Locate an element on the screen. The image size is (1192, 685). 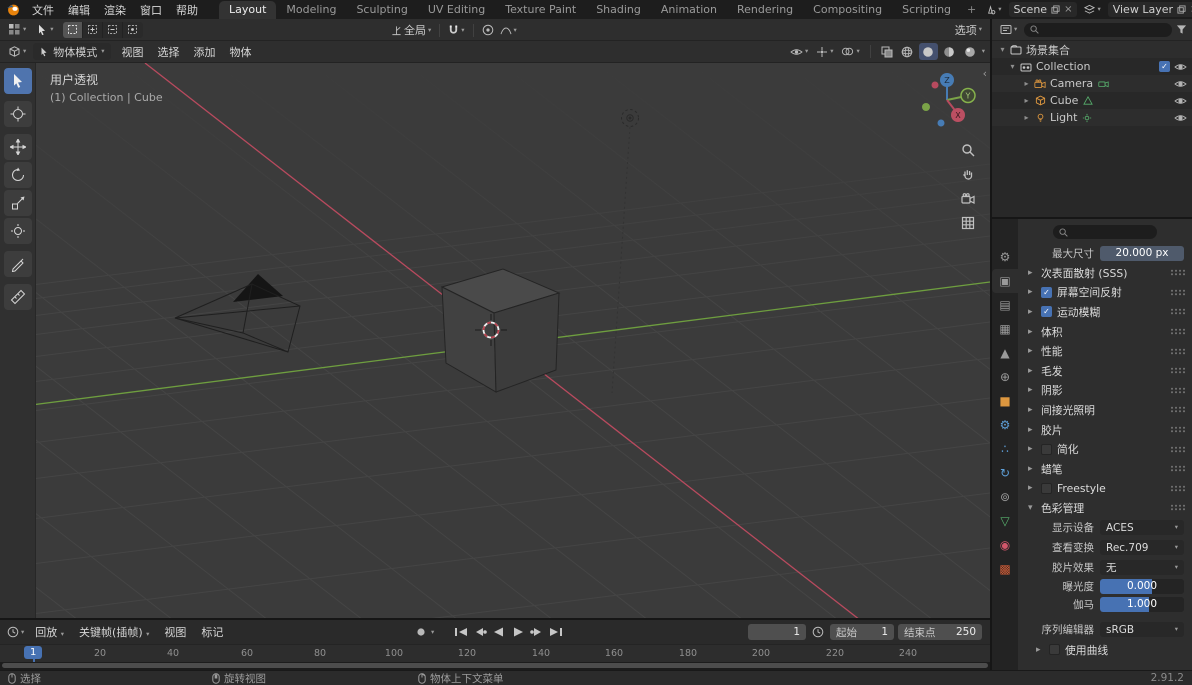
tab-render: ▣ is located at coordinates (1005, 281).